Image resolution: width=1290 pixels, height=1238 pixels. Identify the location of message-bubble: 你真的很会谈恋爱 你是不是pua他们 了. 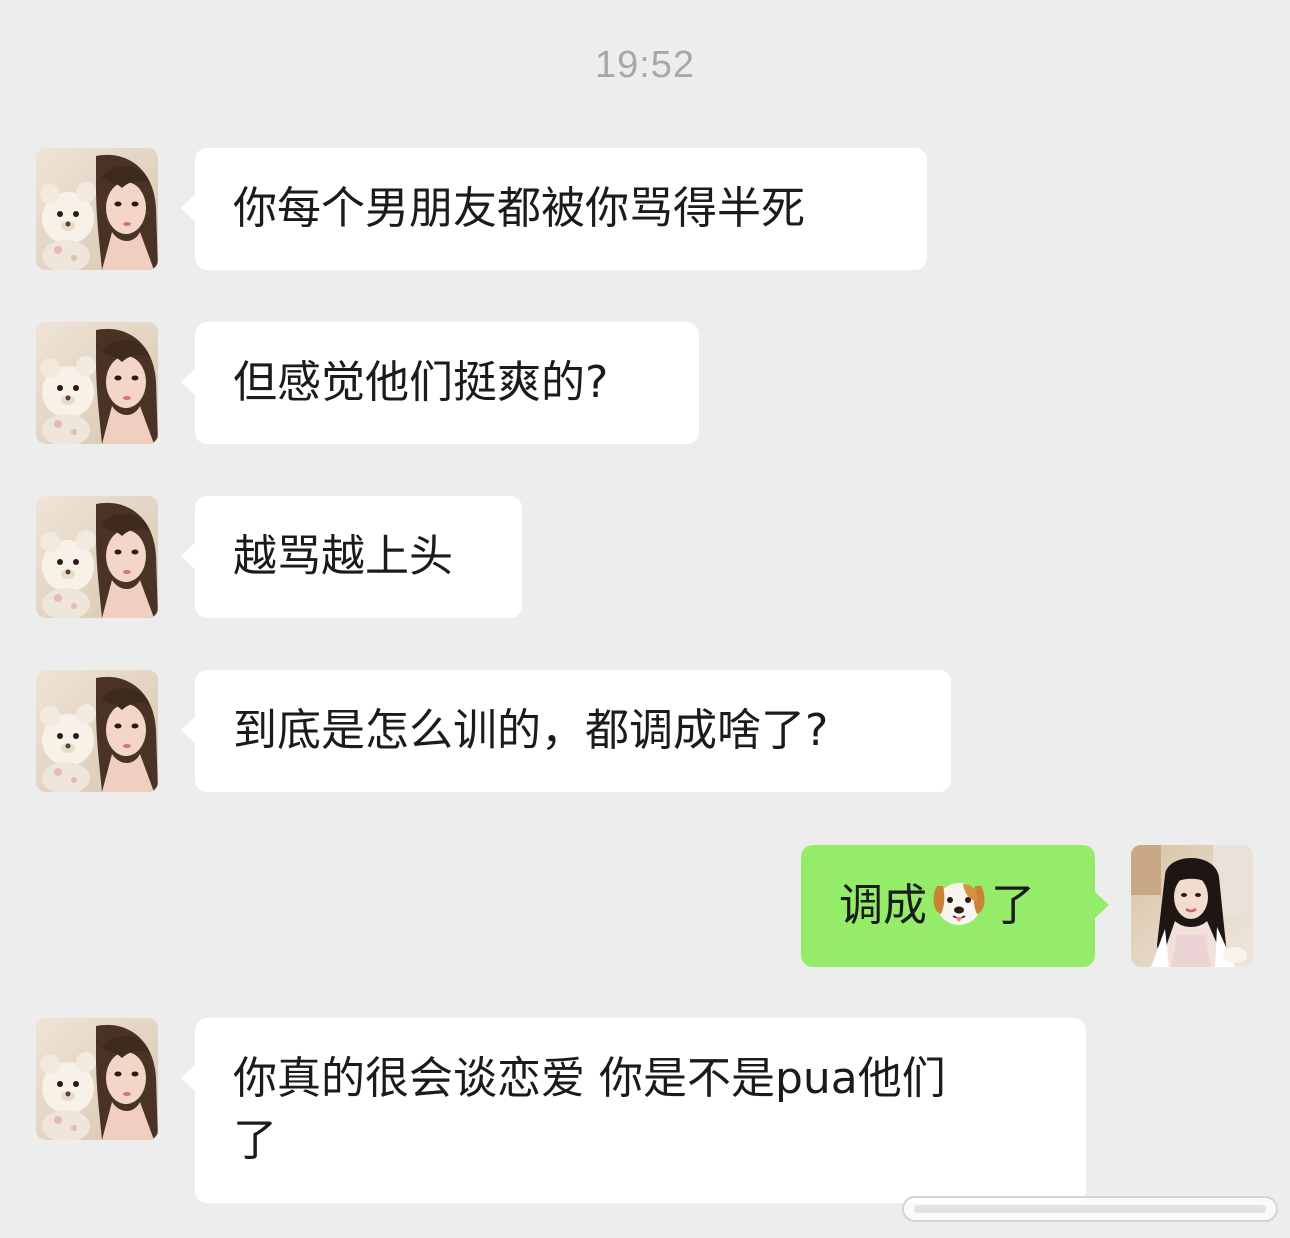
(633, 1110).